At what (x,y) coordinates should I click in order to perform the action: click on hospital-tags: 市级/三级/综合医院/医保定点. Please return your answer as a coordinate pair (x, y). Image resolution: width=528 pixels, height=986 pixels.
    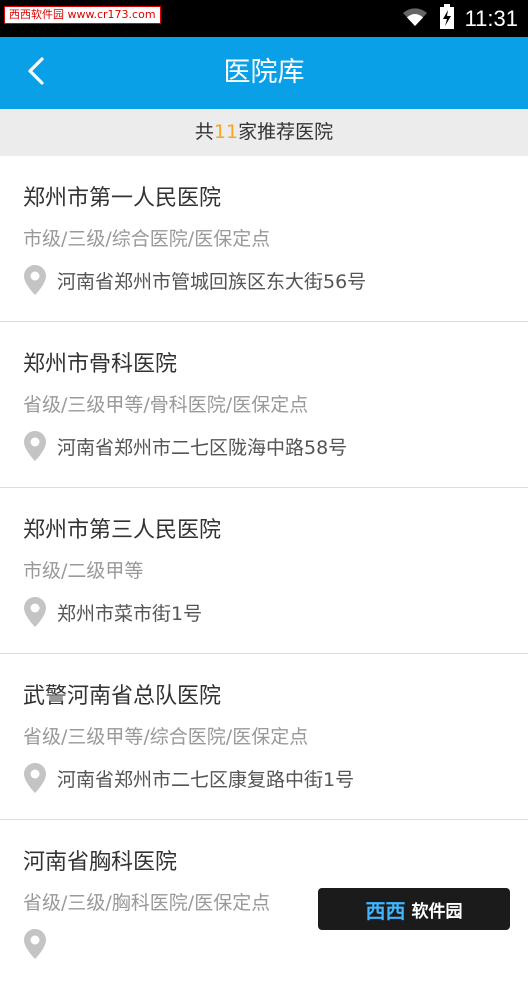
    Looking at the image, I should click on (147, 239).